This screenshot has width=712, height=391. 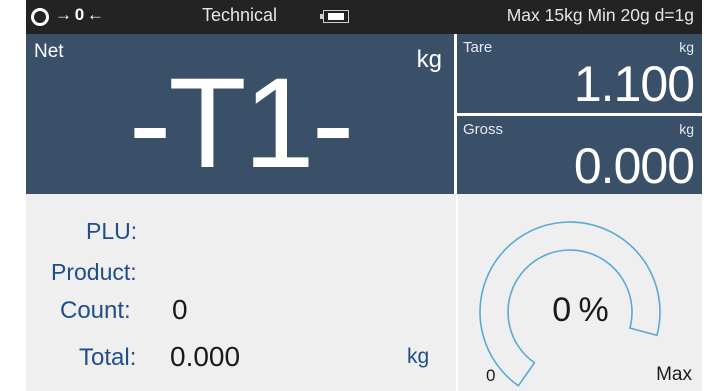 What do you see at coordinates (205, 356) in the screenshot?
I see `total-value: 0.000` at bounding box center [205, 356].